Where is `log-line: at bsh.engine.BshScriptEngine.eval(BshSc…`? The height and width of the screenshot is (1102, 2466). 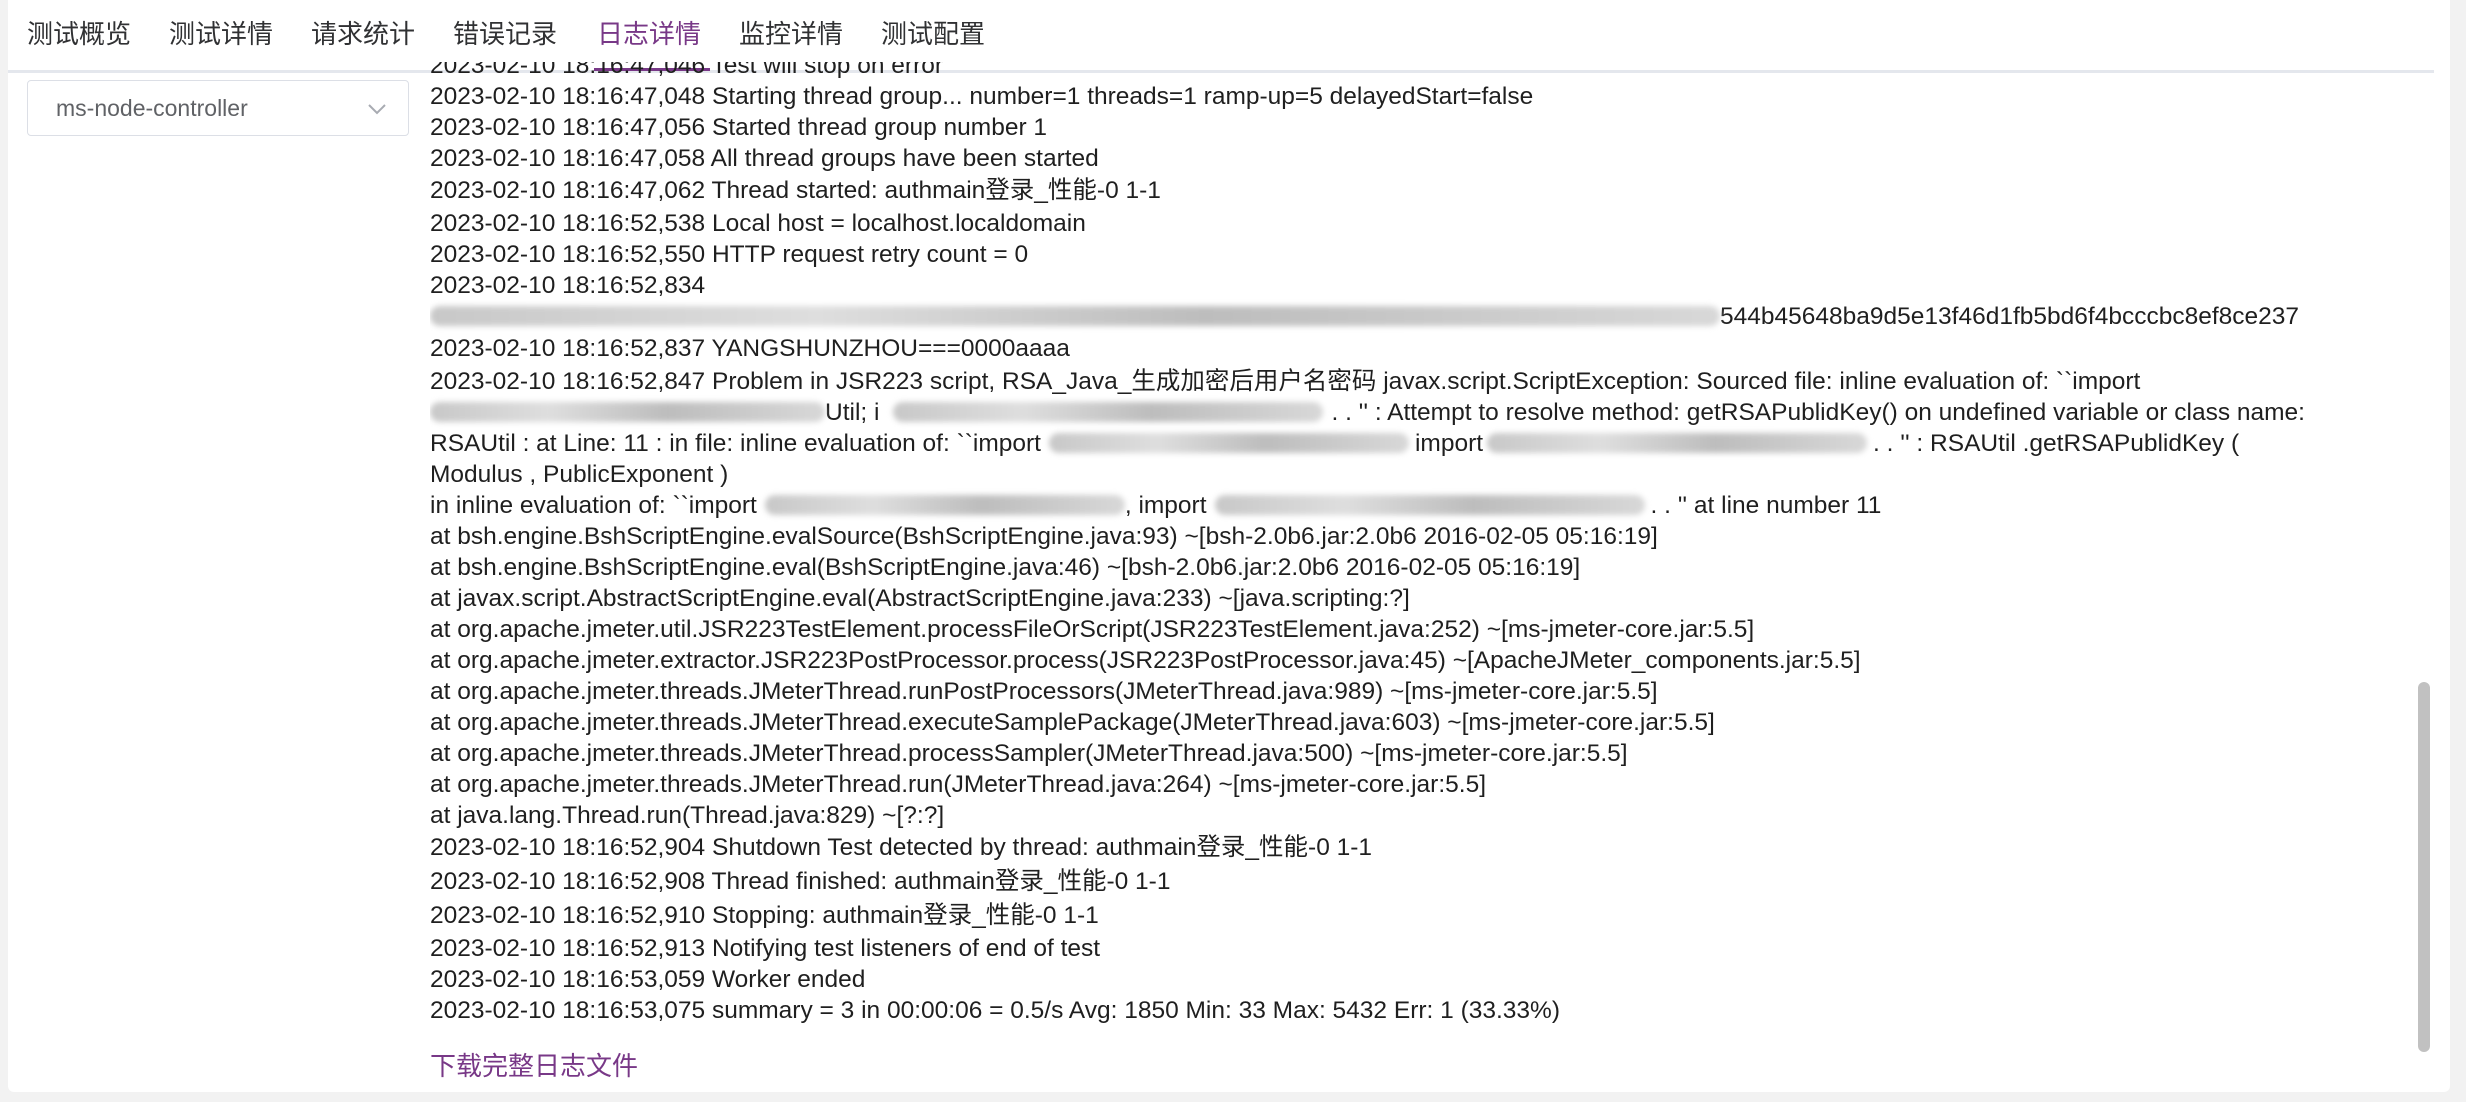
log-line: at bsh.engine.BshScriptEngine.eval(BshSc… is located at coordinates (1005, 567).